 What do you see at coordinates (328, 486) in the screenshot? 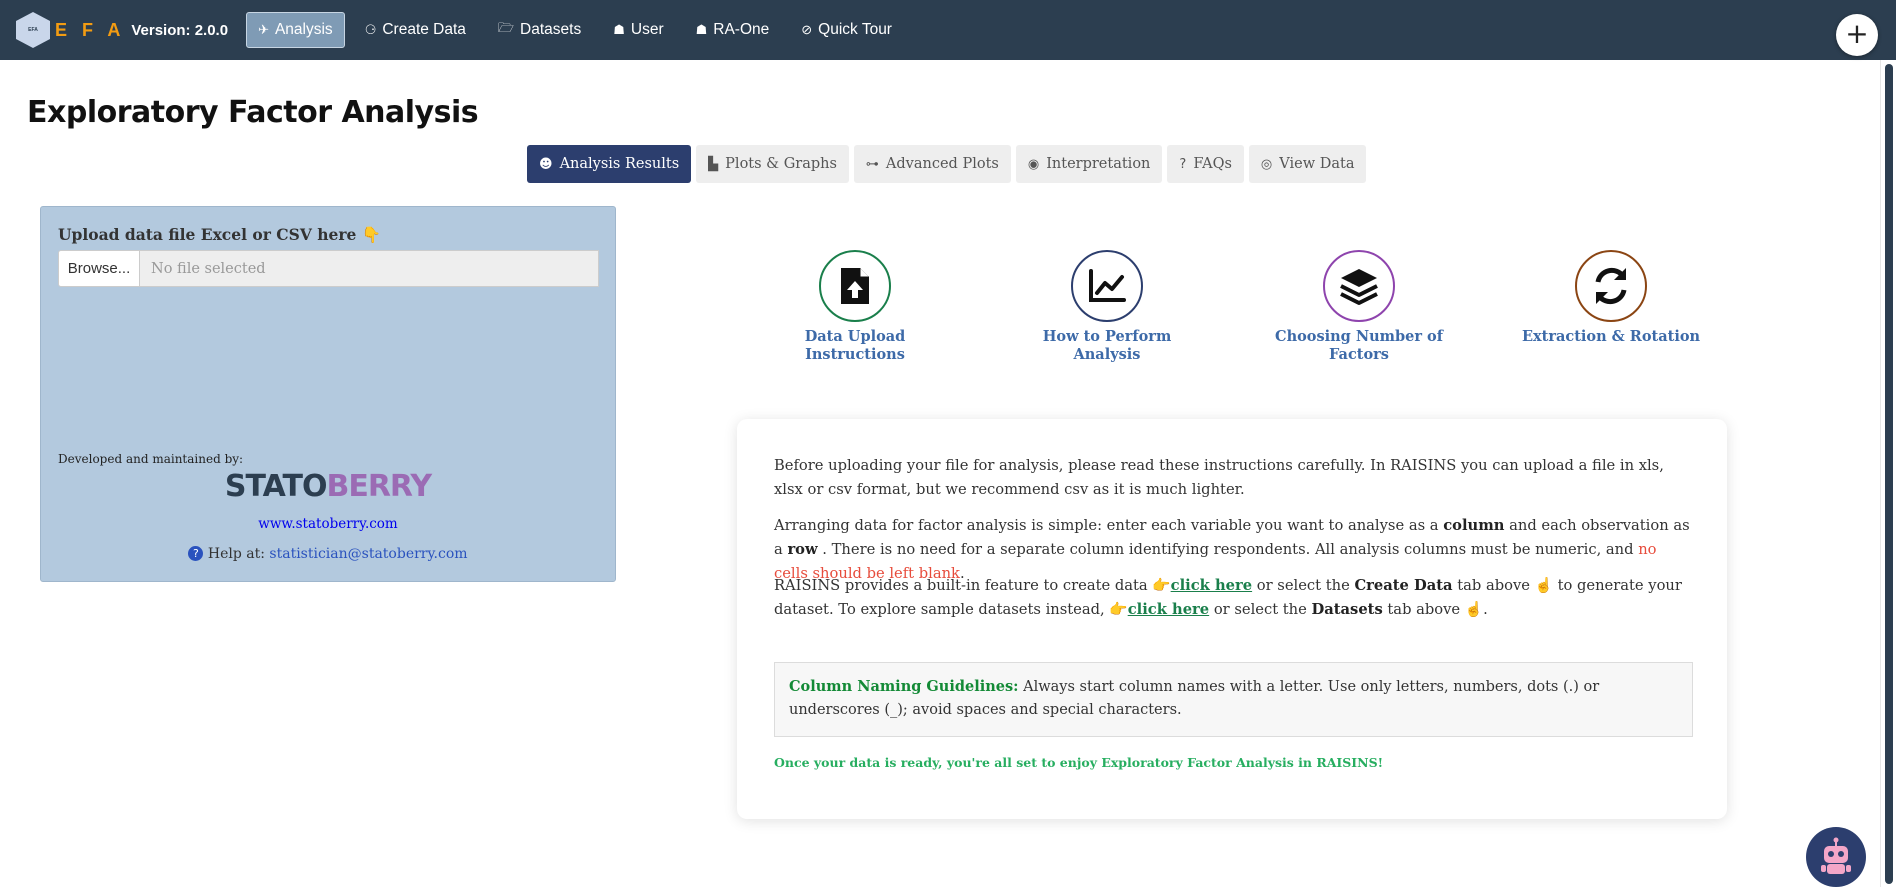
I see `statoberry-logo: STATOBERRY` at bounding box center [328, 486].